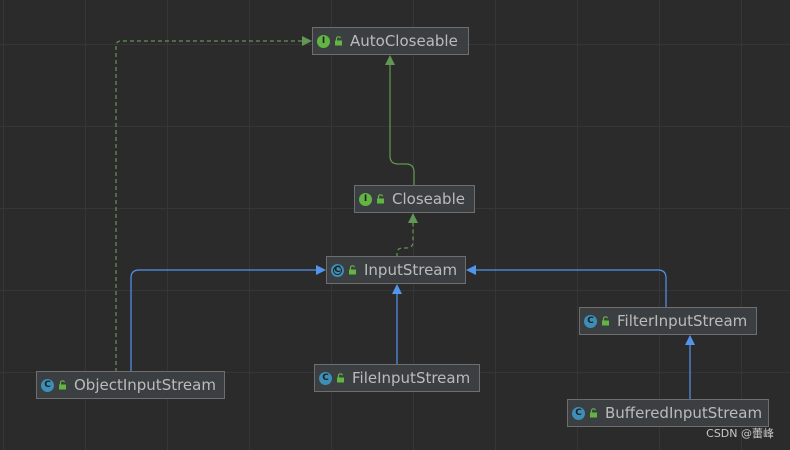  Describe the element at coordinates (566, 286) in the screenshot. I see `edge-filterinputstream-to-inputstream` at that location.